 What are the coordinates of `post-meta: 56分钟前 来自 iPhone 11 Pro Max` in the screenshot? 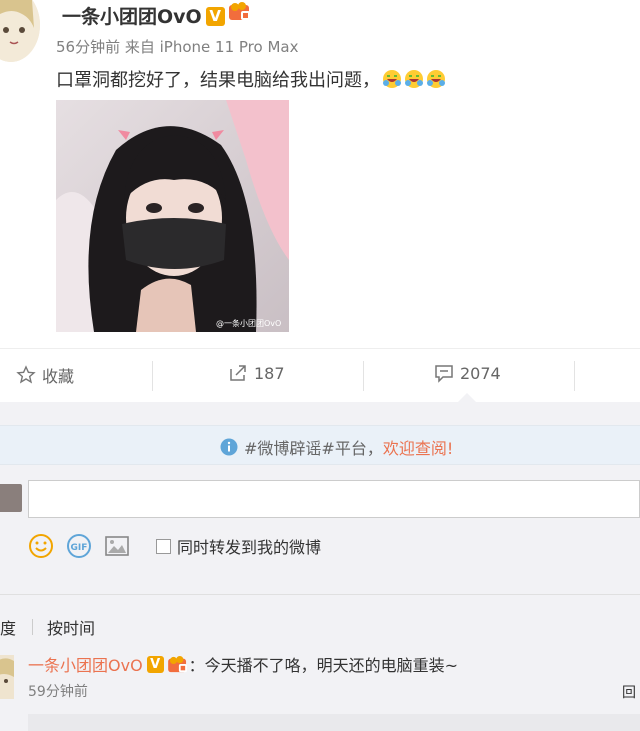 It's located at (177, 46).